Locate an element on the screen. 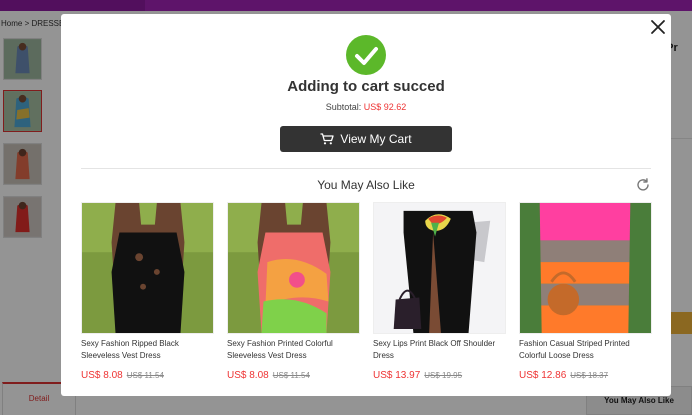 This screenshot has height=415, width=692. close-icon is located at coordinates (658, 27).